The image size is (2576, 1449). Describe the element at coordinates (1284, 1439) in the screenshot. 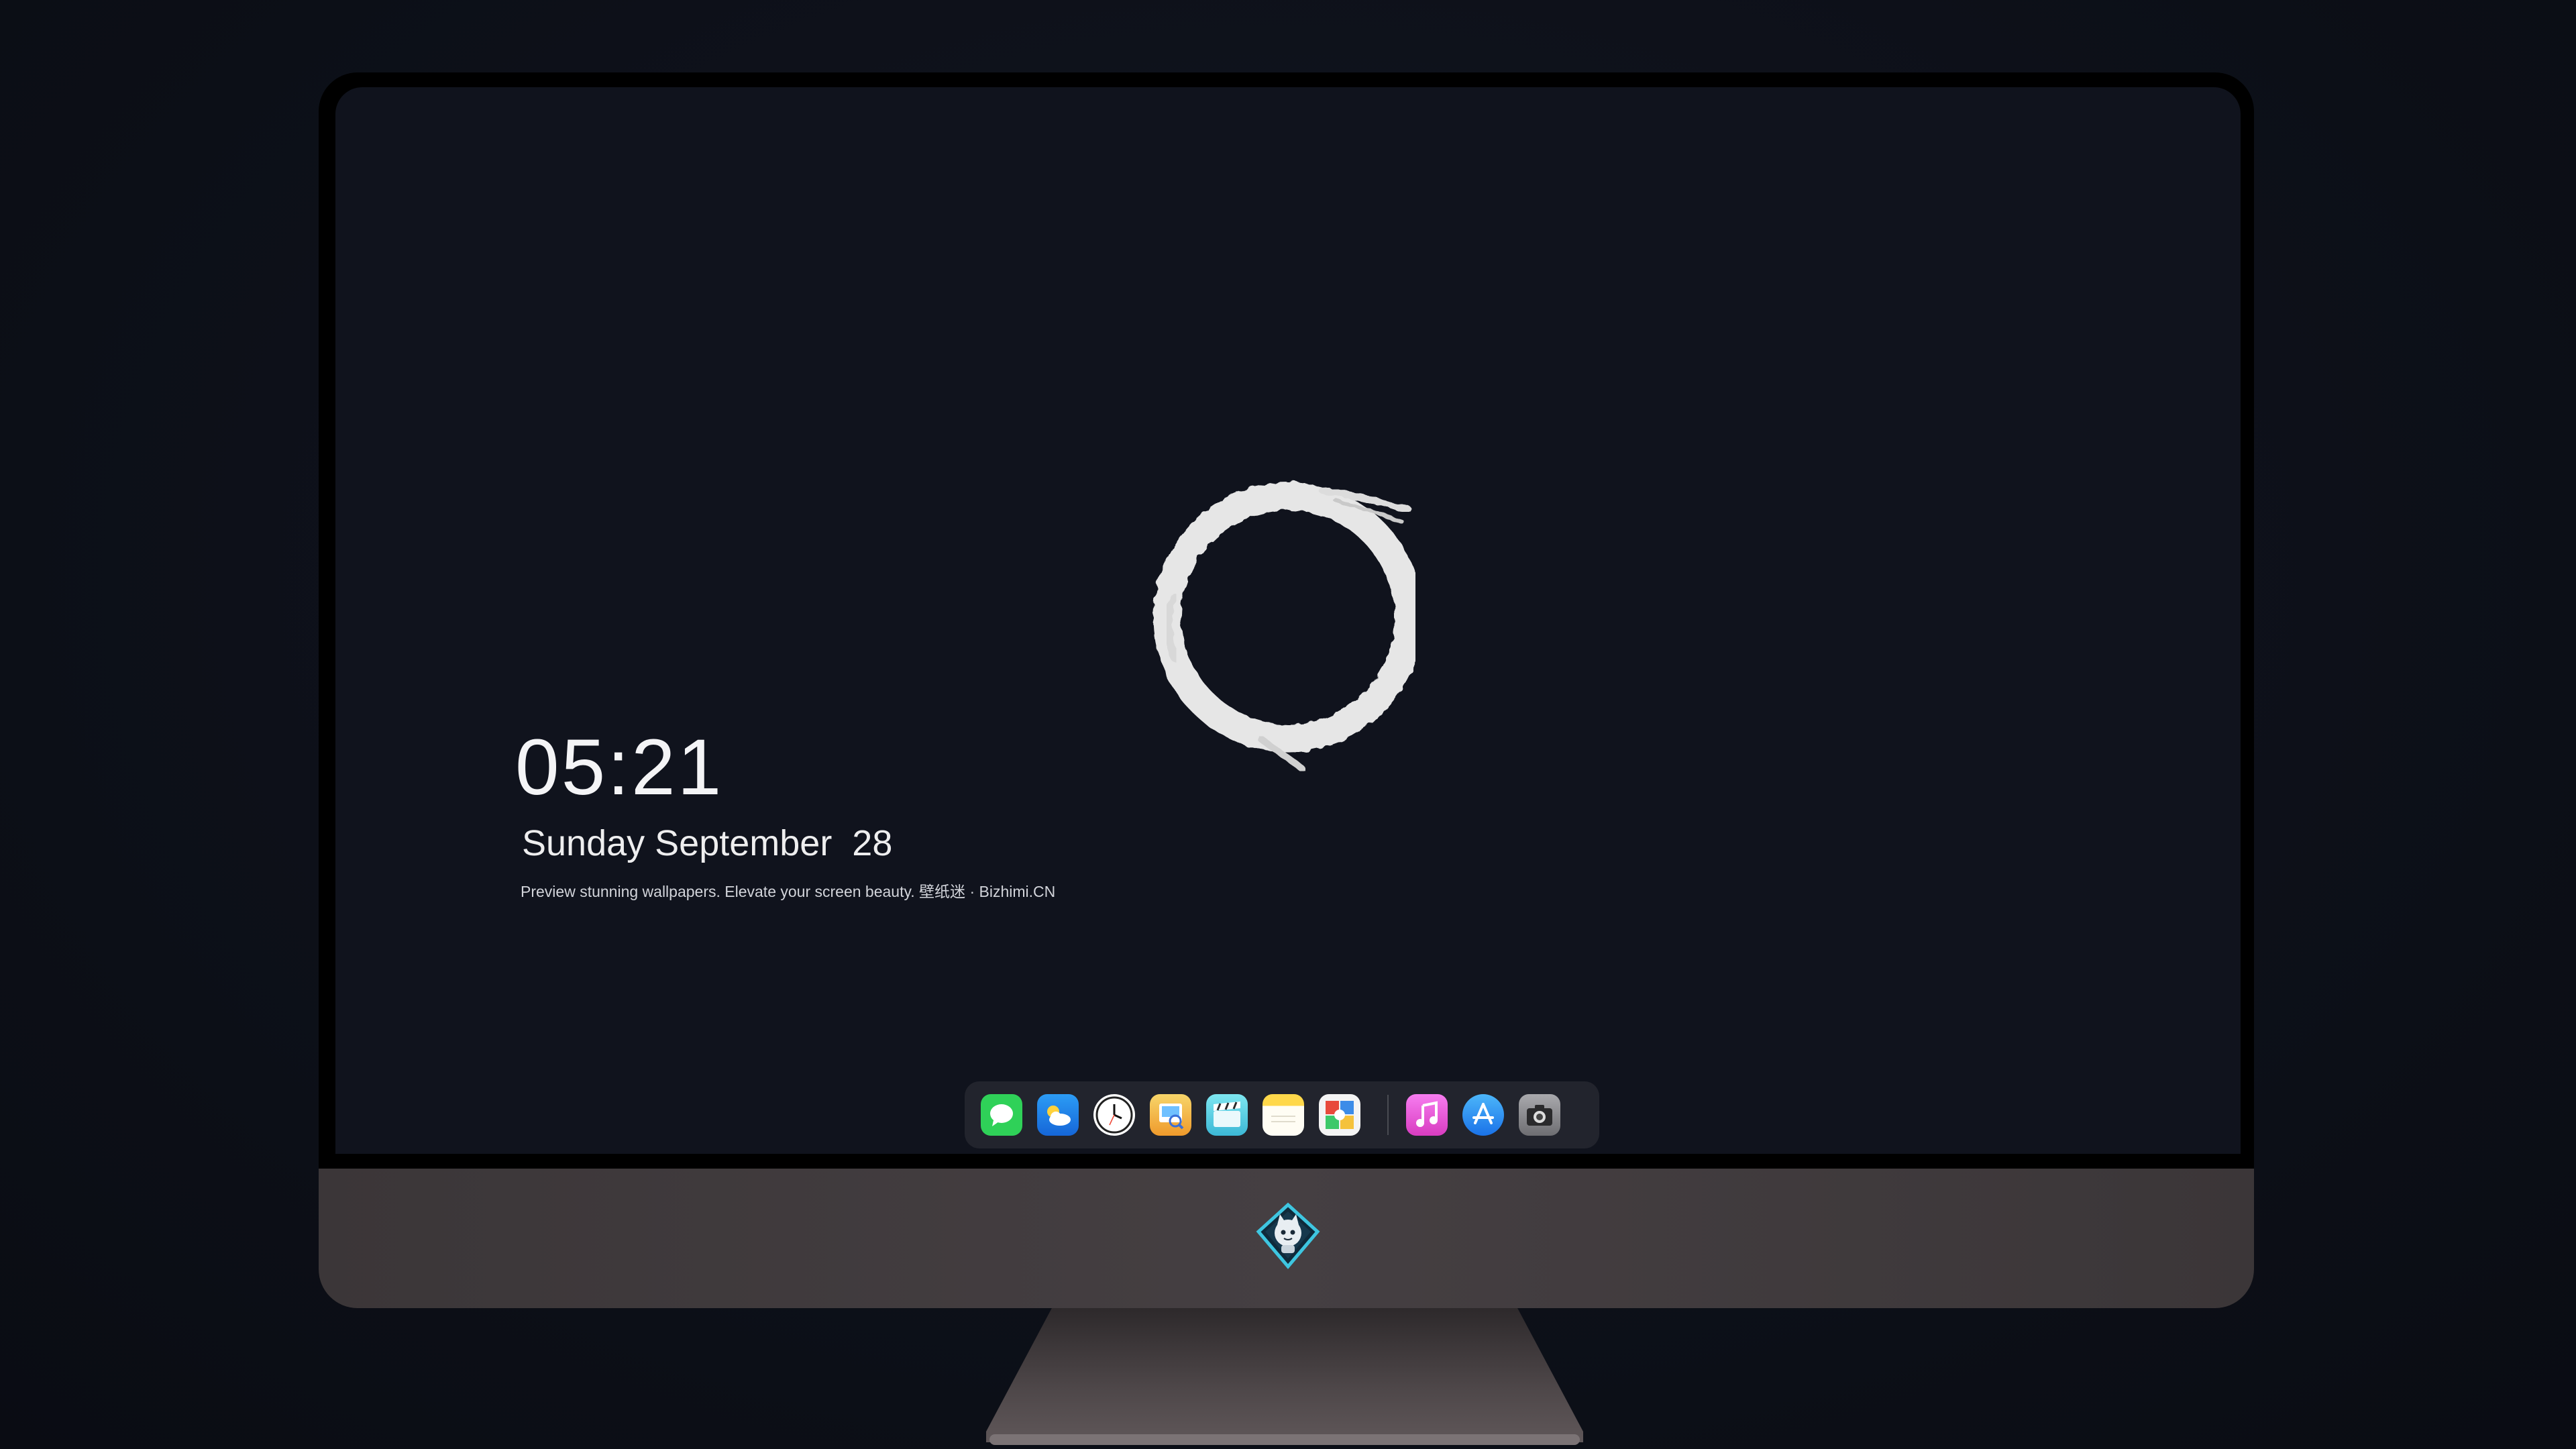

I see `monitor-stand-base` at that location.